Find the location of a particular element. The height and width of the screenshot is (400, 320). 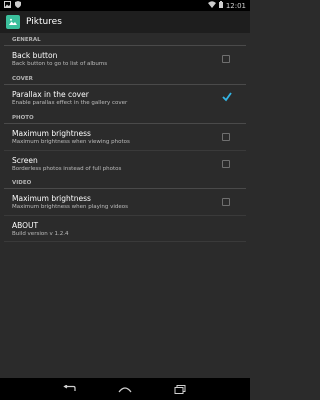

pref-summary: Borderless photos instead of full photos is located at coordinates (67, 169).